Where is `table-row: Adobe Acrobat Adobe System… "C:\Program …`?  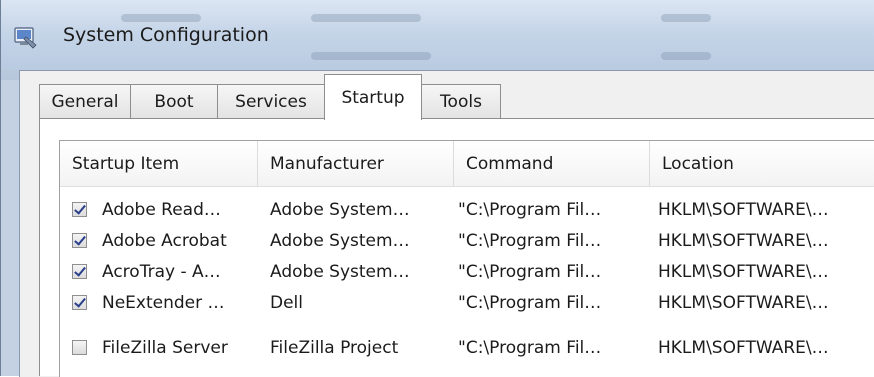
table-row: Adobe Acrobat Adobe System… "C:\Program … is located at coordinates (467, 241).